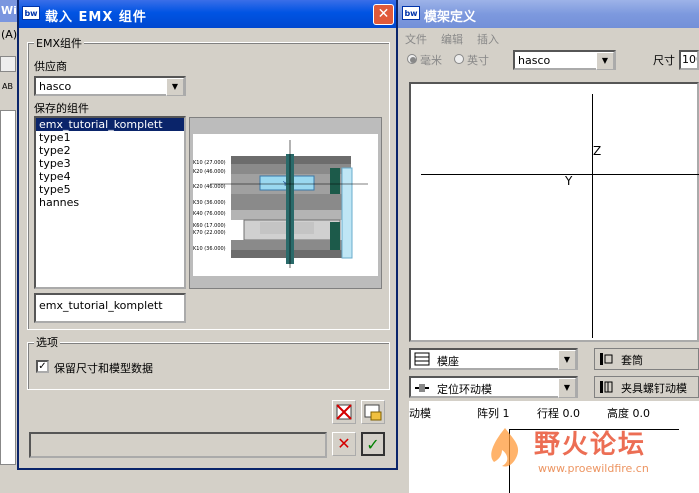 This screenshot has width=699, height=493. Describe the element at coordinates (646, 359) in the screenshot. I see `bushing-button: 套筒` at that location.